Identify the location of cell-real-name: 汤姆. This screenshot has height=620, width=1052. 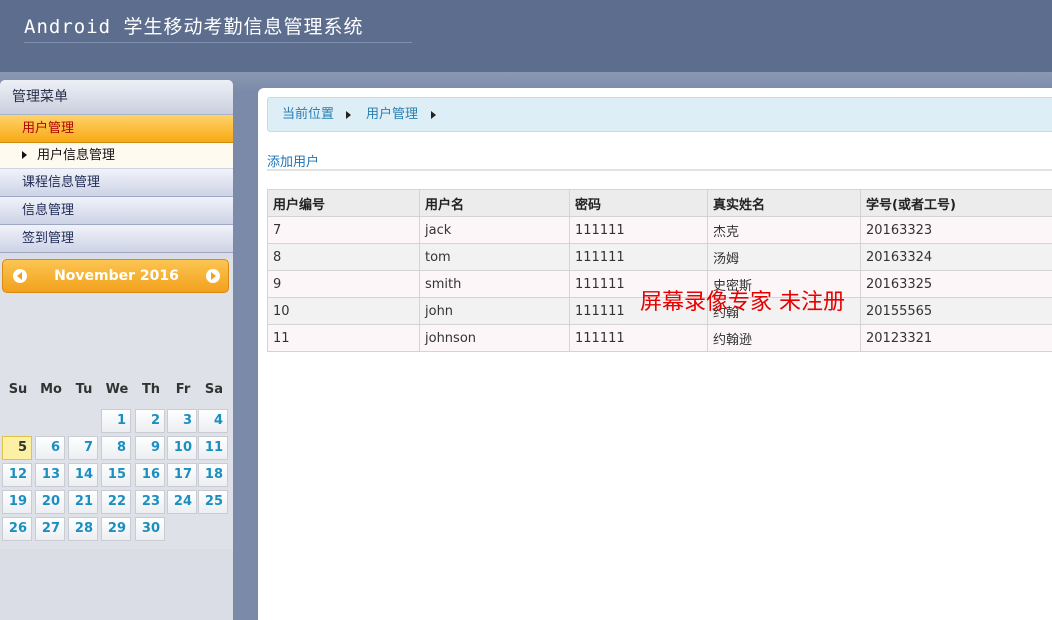
(784, 257).